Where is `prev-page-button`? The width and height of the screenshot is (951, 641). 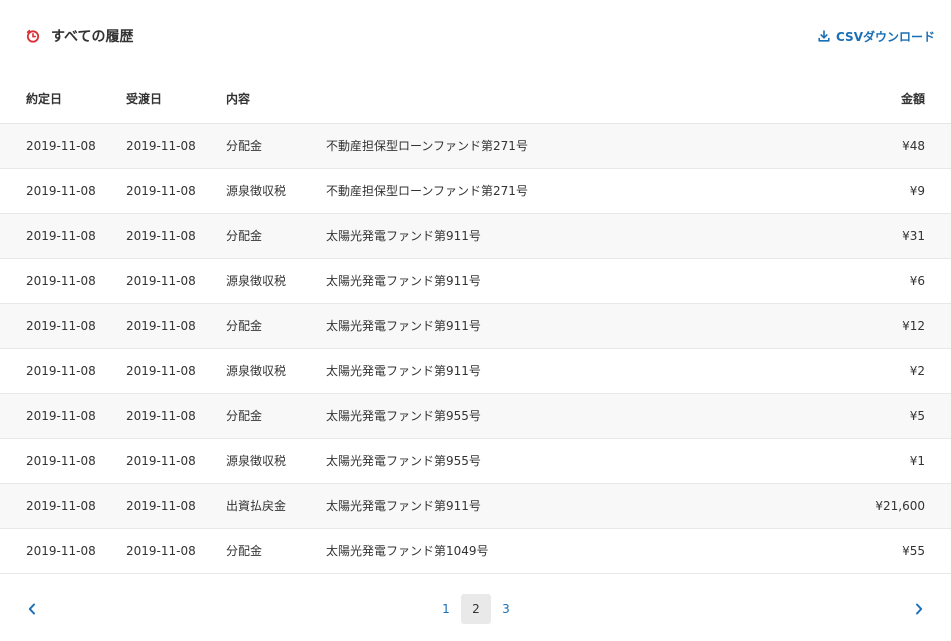 prev-page-button is located at coordinates (32, 609).